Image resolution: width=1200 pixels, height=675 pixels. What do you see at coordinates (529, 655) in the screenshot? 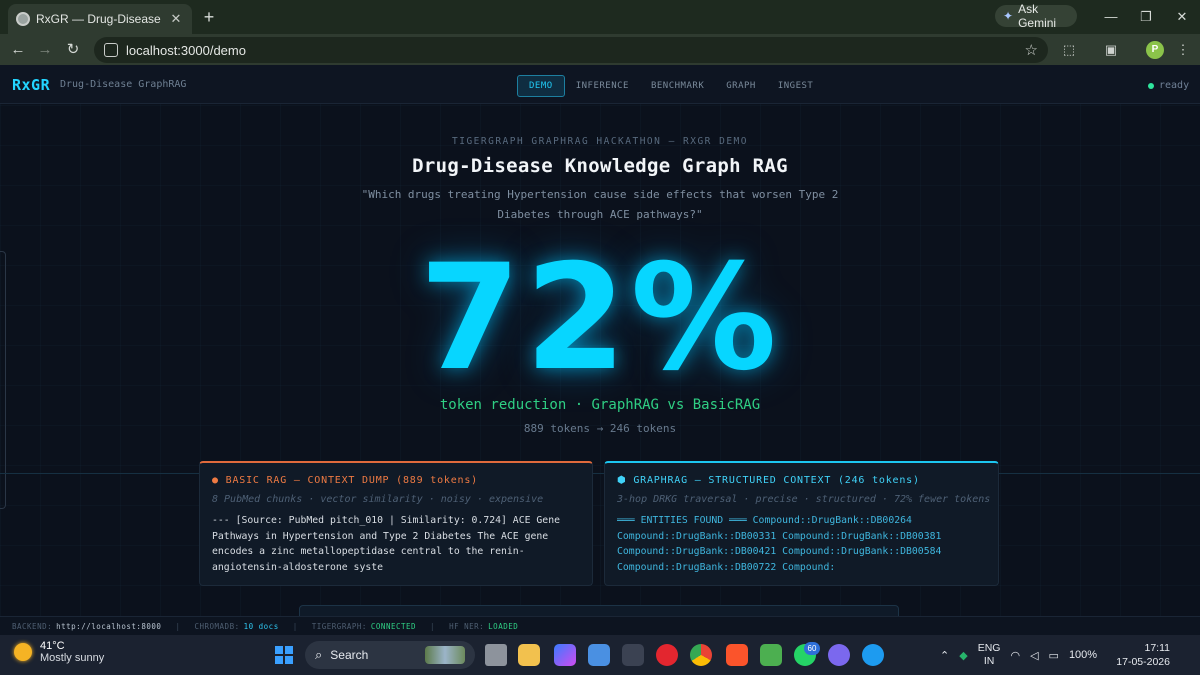
I see `file-explorer-icon` at bounding box center [529, 655].